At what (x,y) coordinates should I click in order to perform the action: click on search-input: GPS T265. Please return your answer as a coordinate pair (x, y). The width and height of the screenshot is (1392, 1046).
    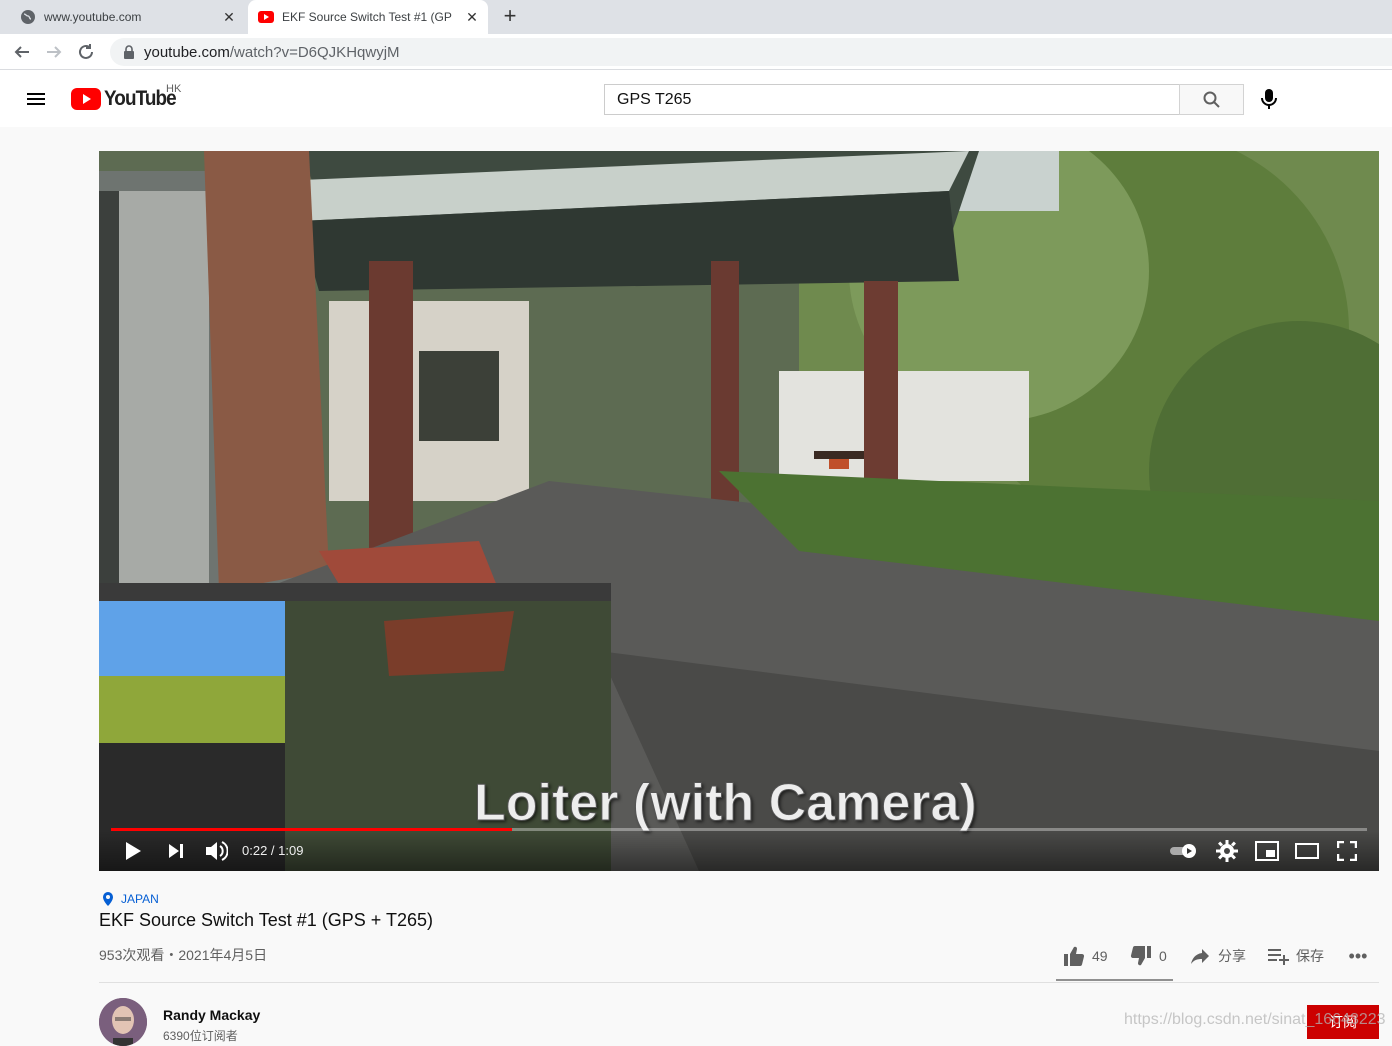
    Looking at the image, I should click on (892, 99).